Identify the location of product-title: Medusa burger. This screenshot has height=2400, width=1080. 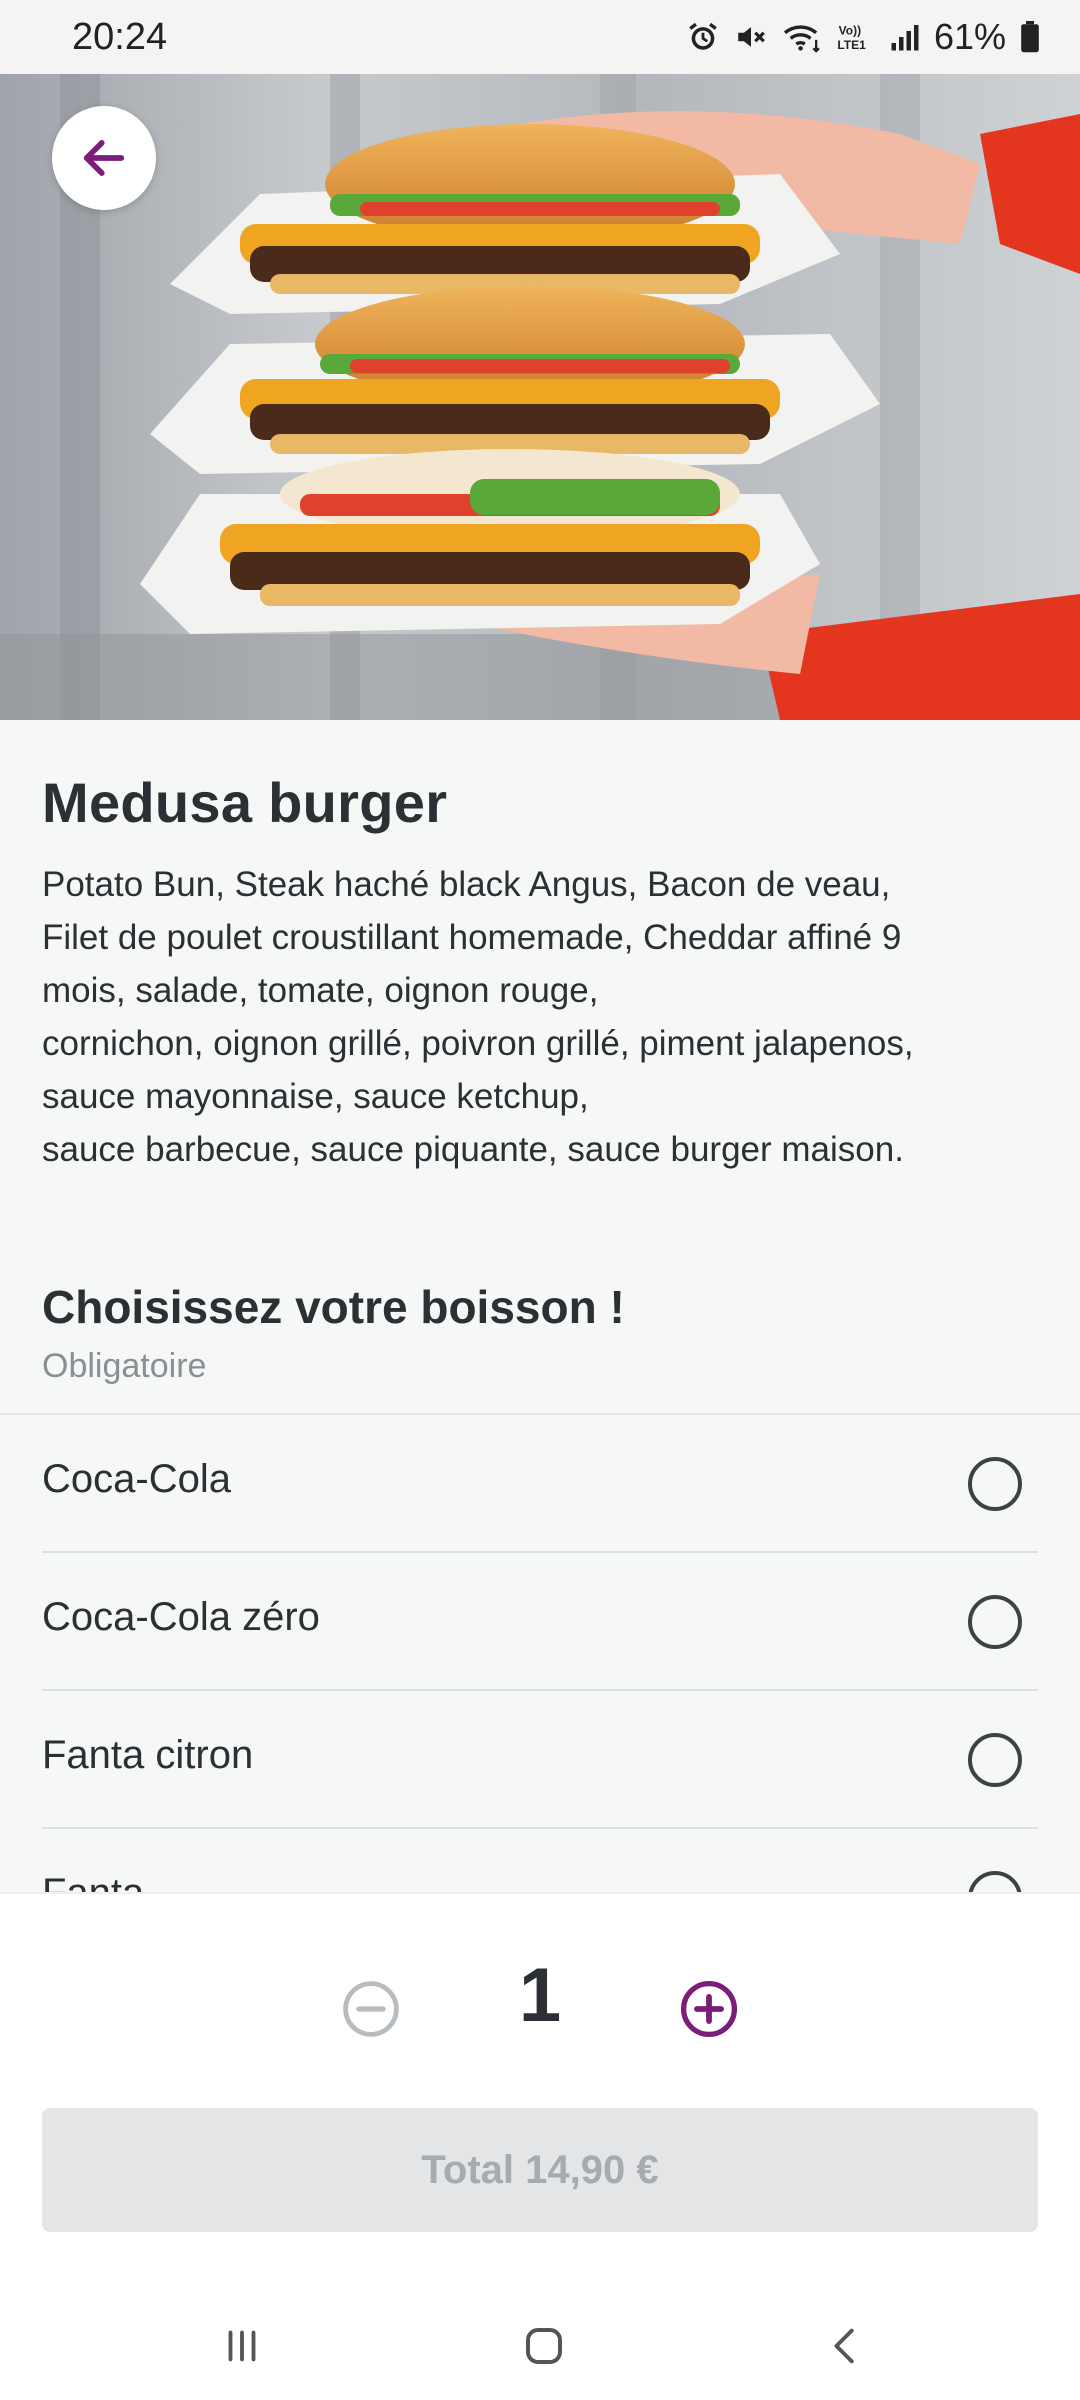
(245, 802).